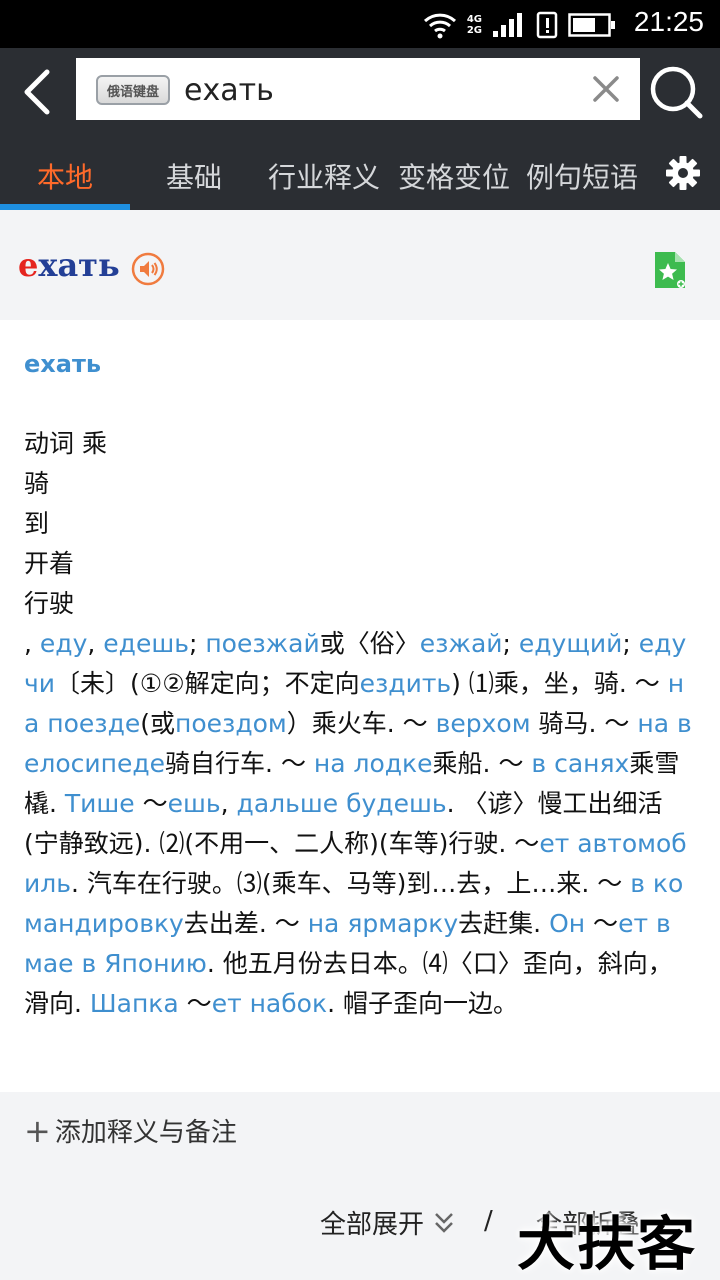 This screenshot has height=1280, width=720. What do you see at coordinates (245, 923) in the screenshot?
I see `definition-text-segment: 去出差. ～` at bounding box center [245, 923].